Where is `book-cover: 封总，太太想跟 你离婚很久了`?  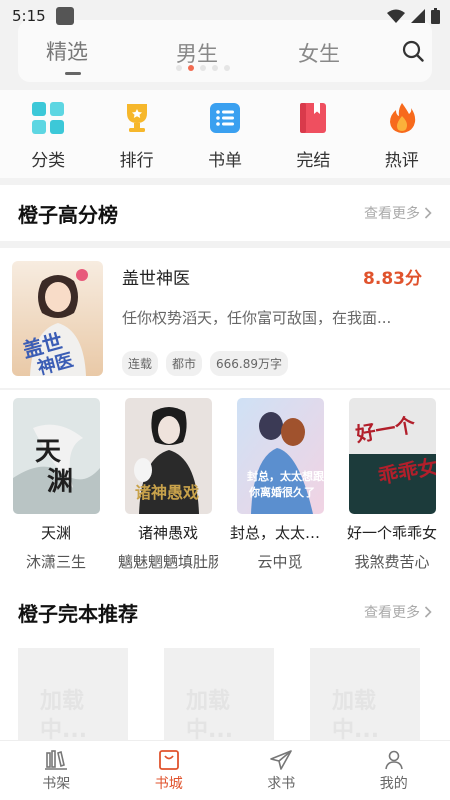 book-cover: 封总，太太想跟 你离婚很久了 is located at coordinates (280, 456).